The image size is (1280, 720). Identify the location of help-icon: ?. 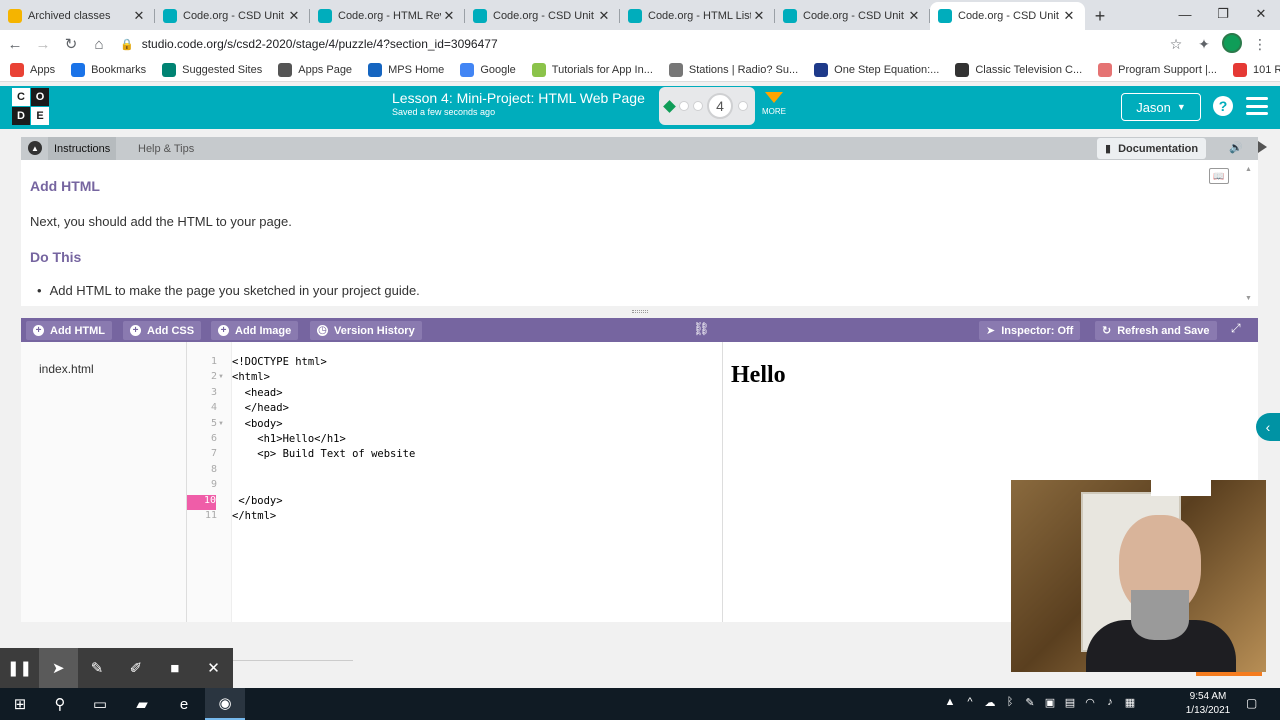
(1223, 106).